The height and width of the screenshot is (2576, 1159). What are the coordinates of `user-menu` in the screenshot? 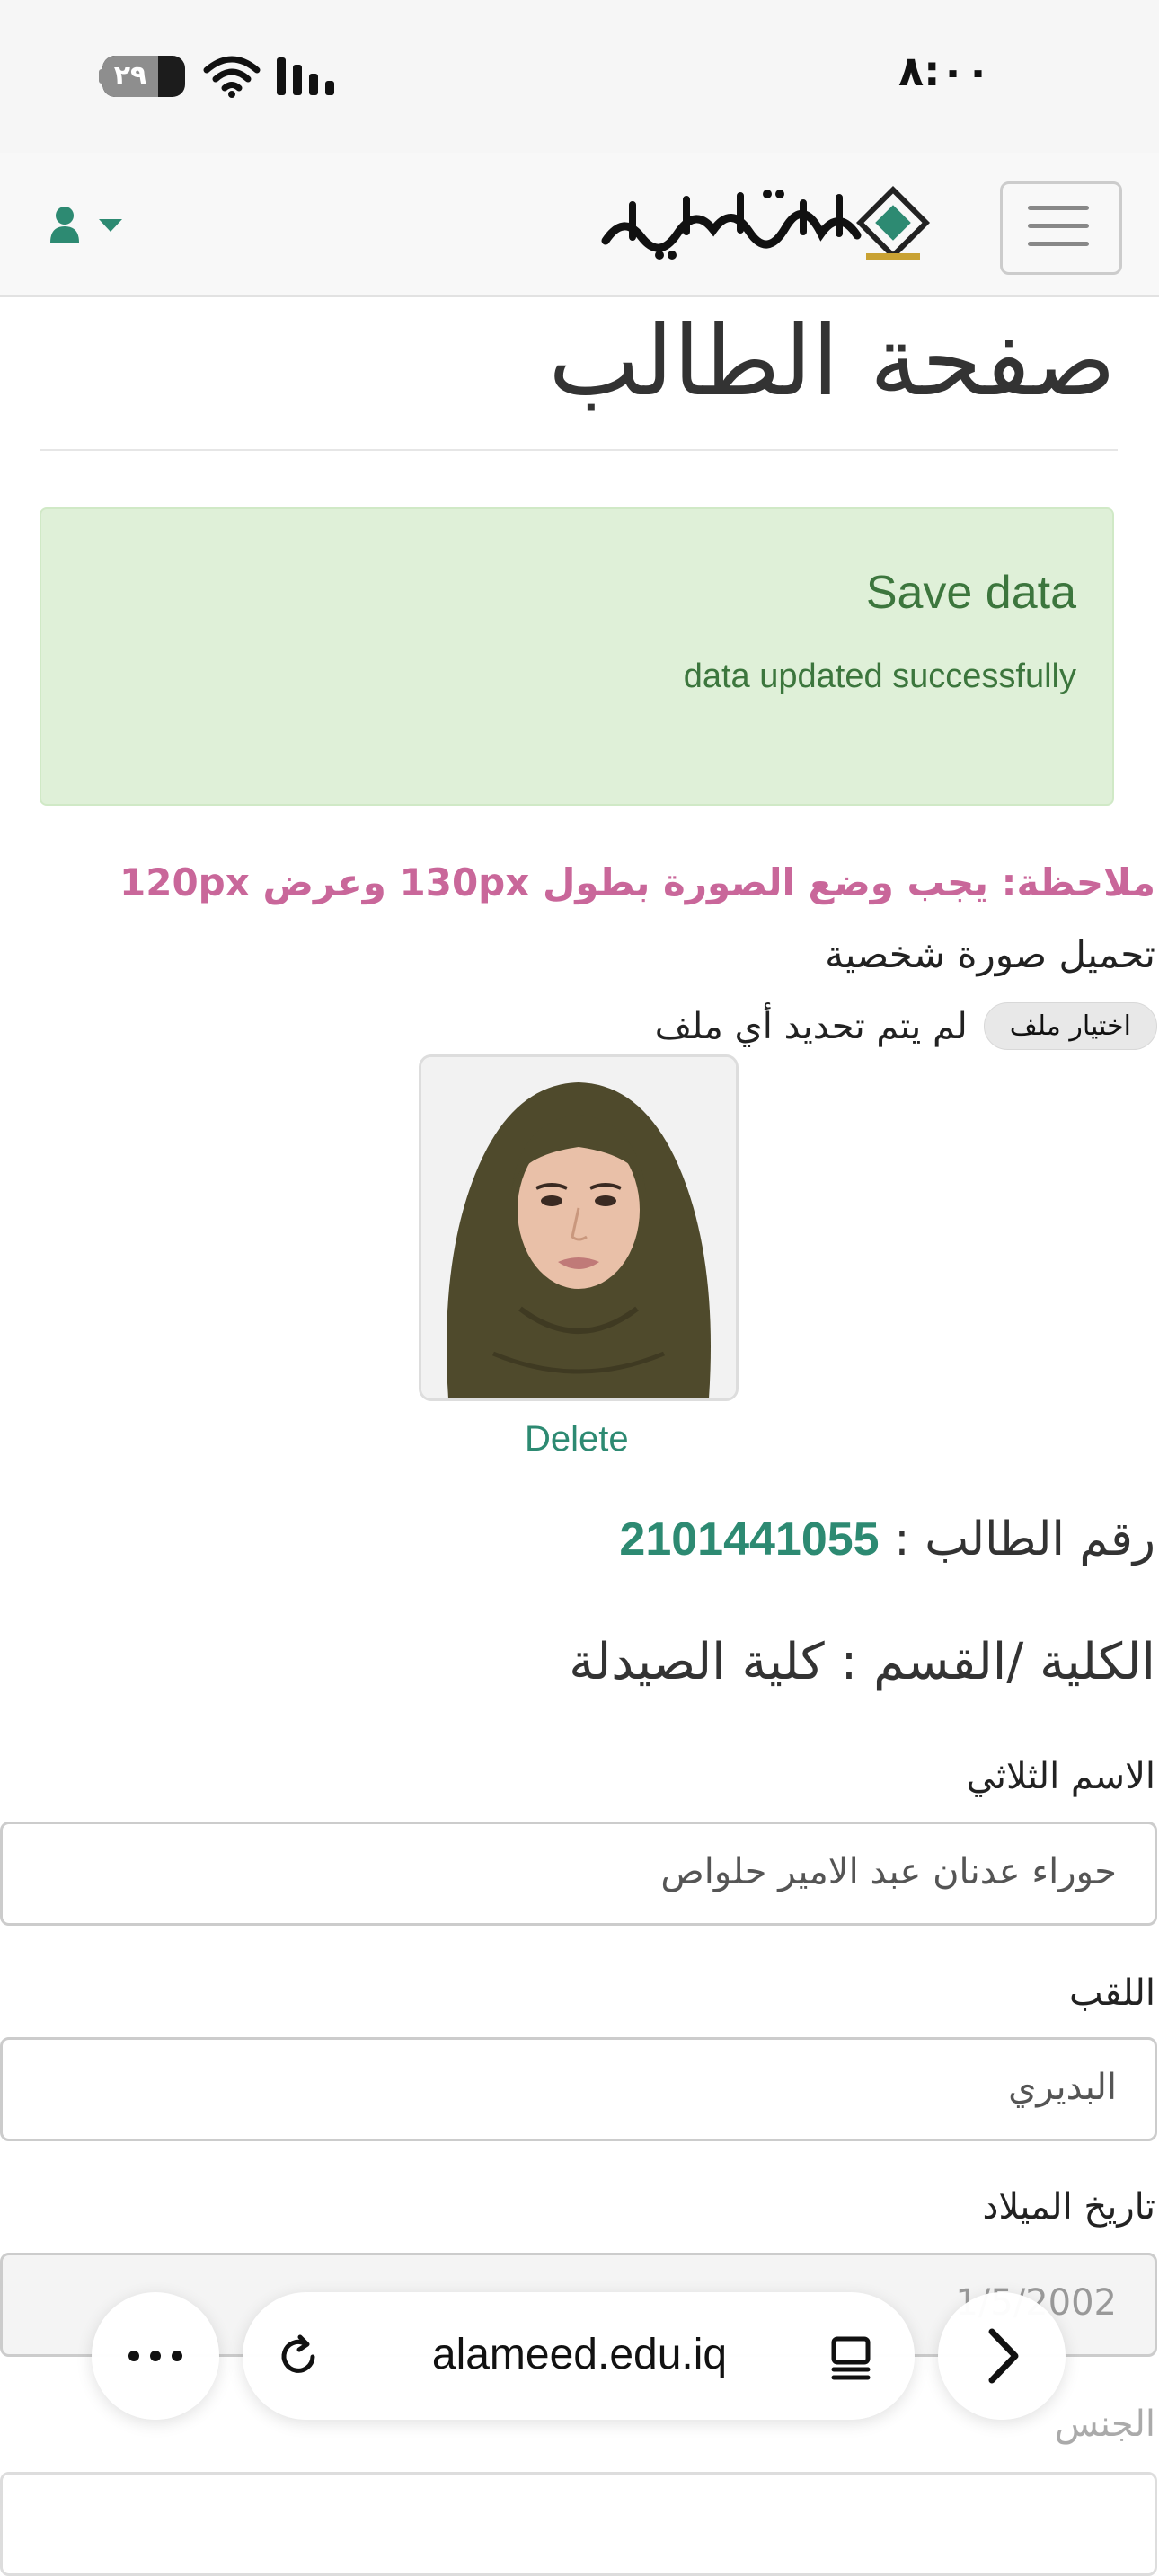 It's located at (85, 226).